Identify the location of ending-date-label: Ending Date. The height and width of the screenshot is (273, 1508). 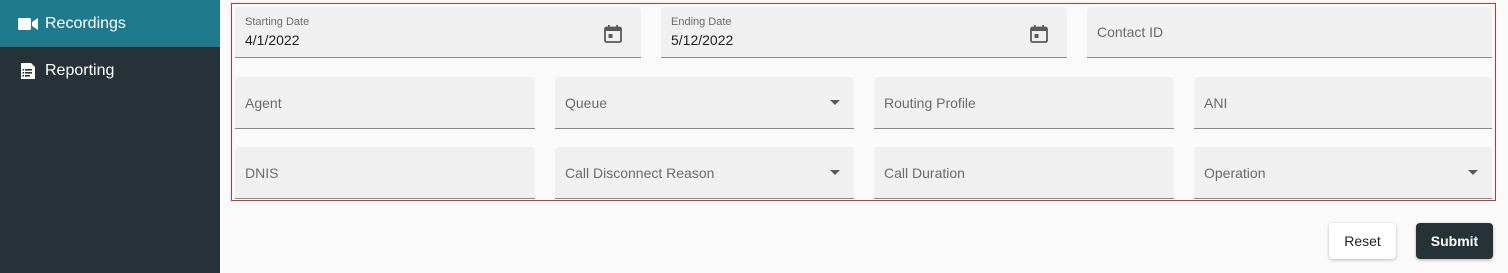
(701, 22).